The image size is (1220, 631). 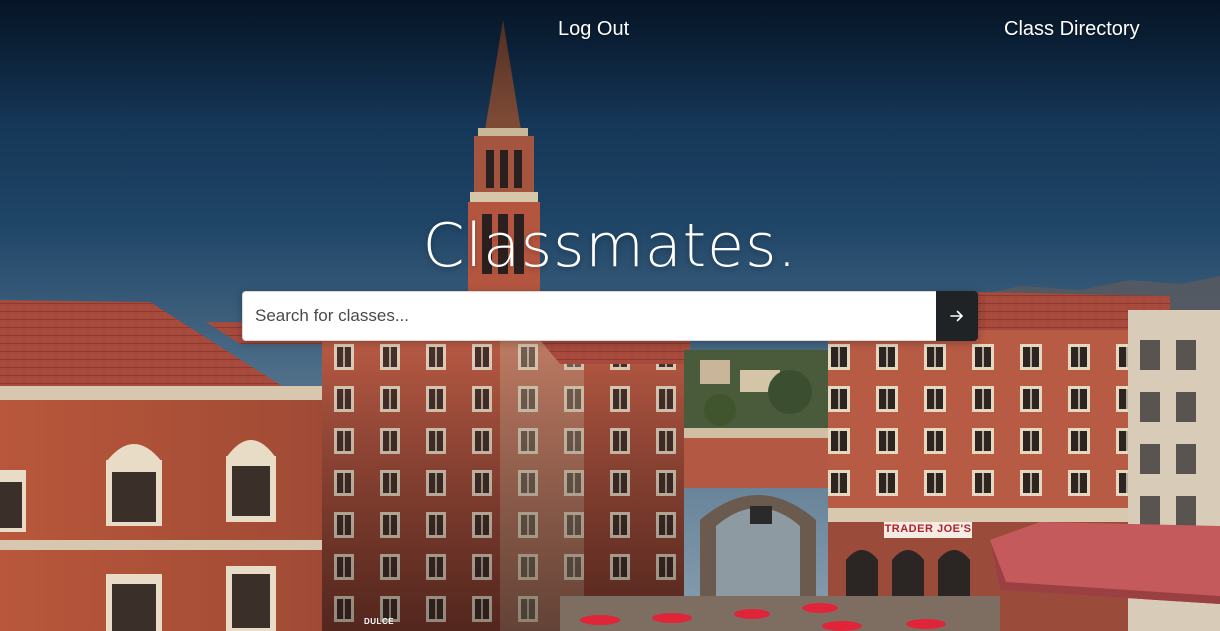 What do you see at coordinates (379, 621) in the screenshot?
I see `storefront-sign: DULCE` at bounding box center [379, 621].